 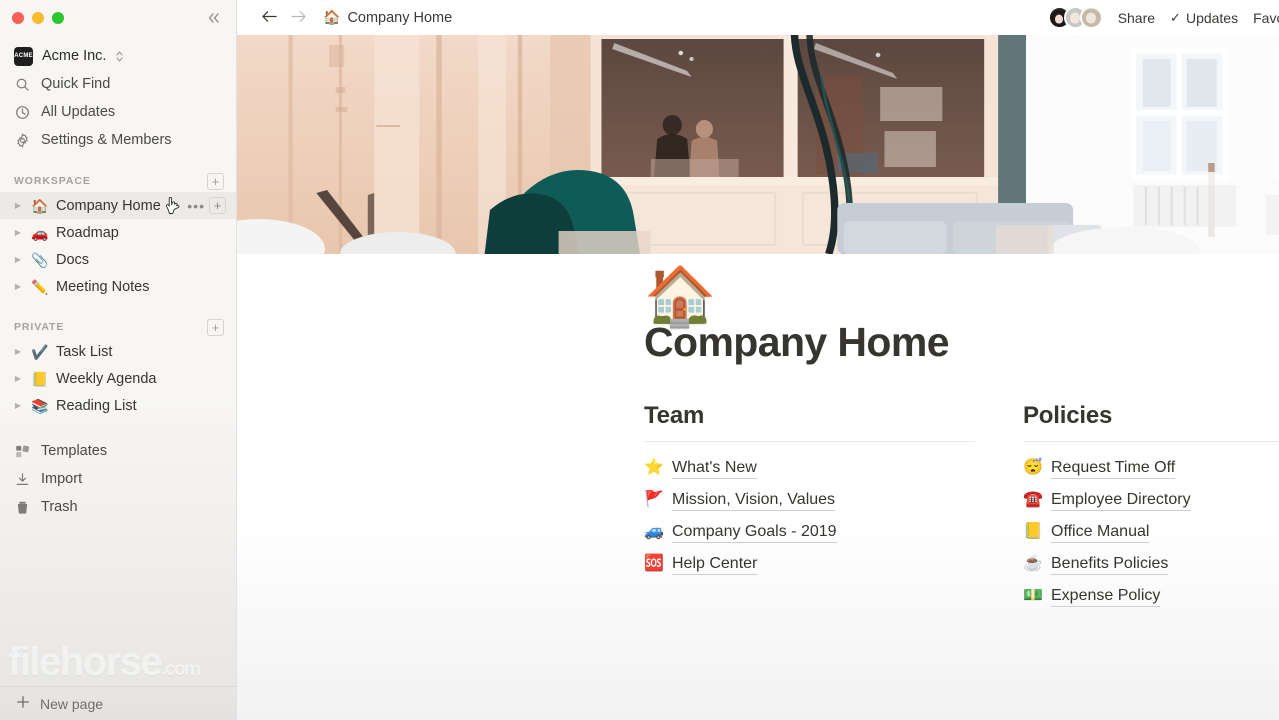 I want to click on link-emoji-icon: 🚙, so click(x=654, y=532).